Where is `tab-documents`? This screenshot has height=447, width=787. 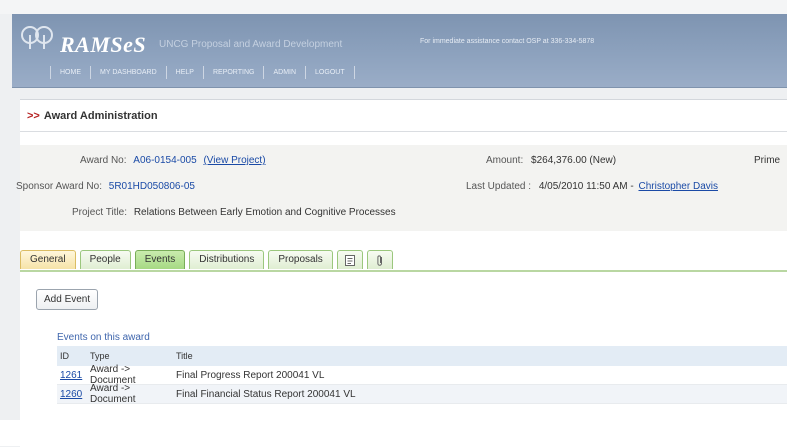 tab-documents is located at coordinates (349, 259).